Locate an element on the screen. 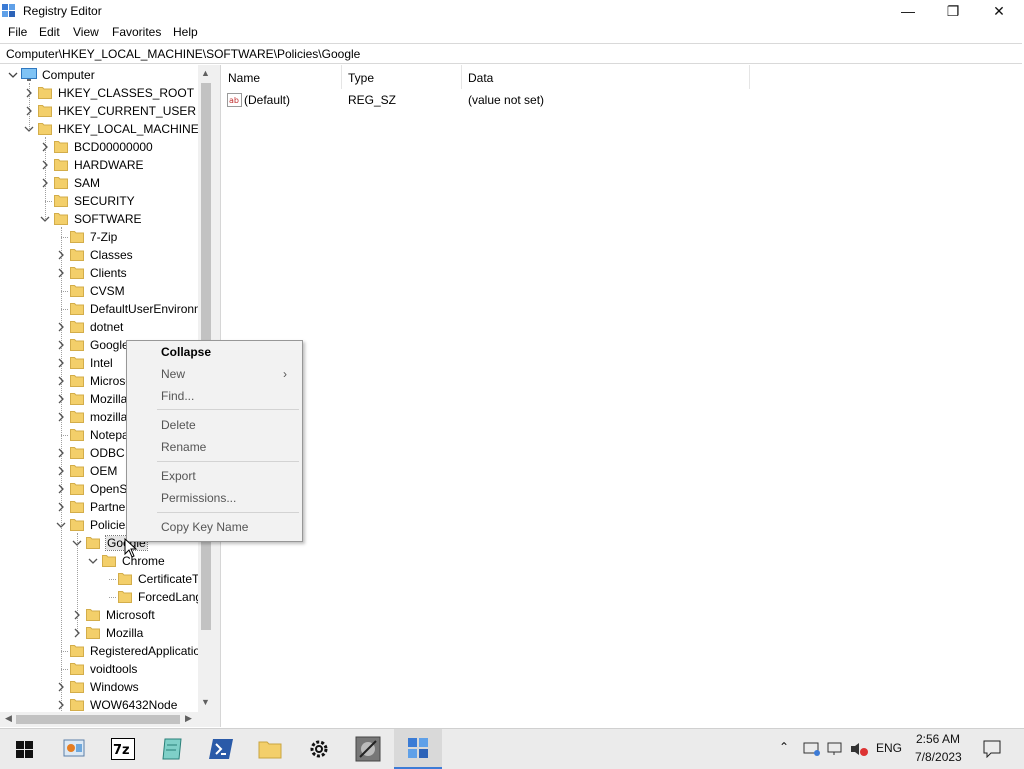 The height and width of the screenshot is (769, 1024). tree-item: Classes is located at coordinates (107, 255).